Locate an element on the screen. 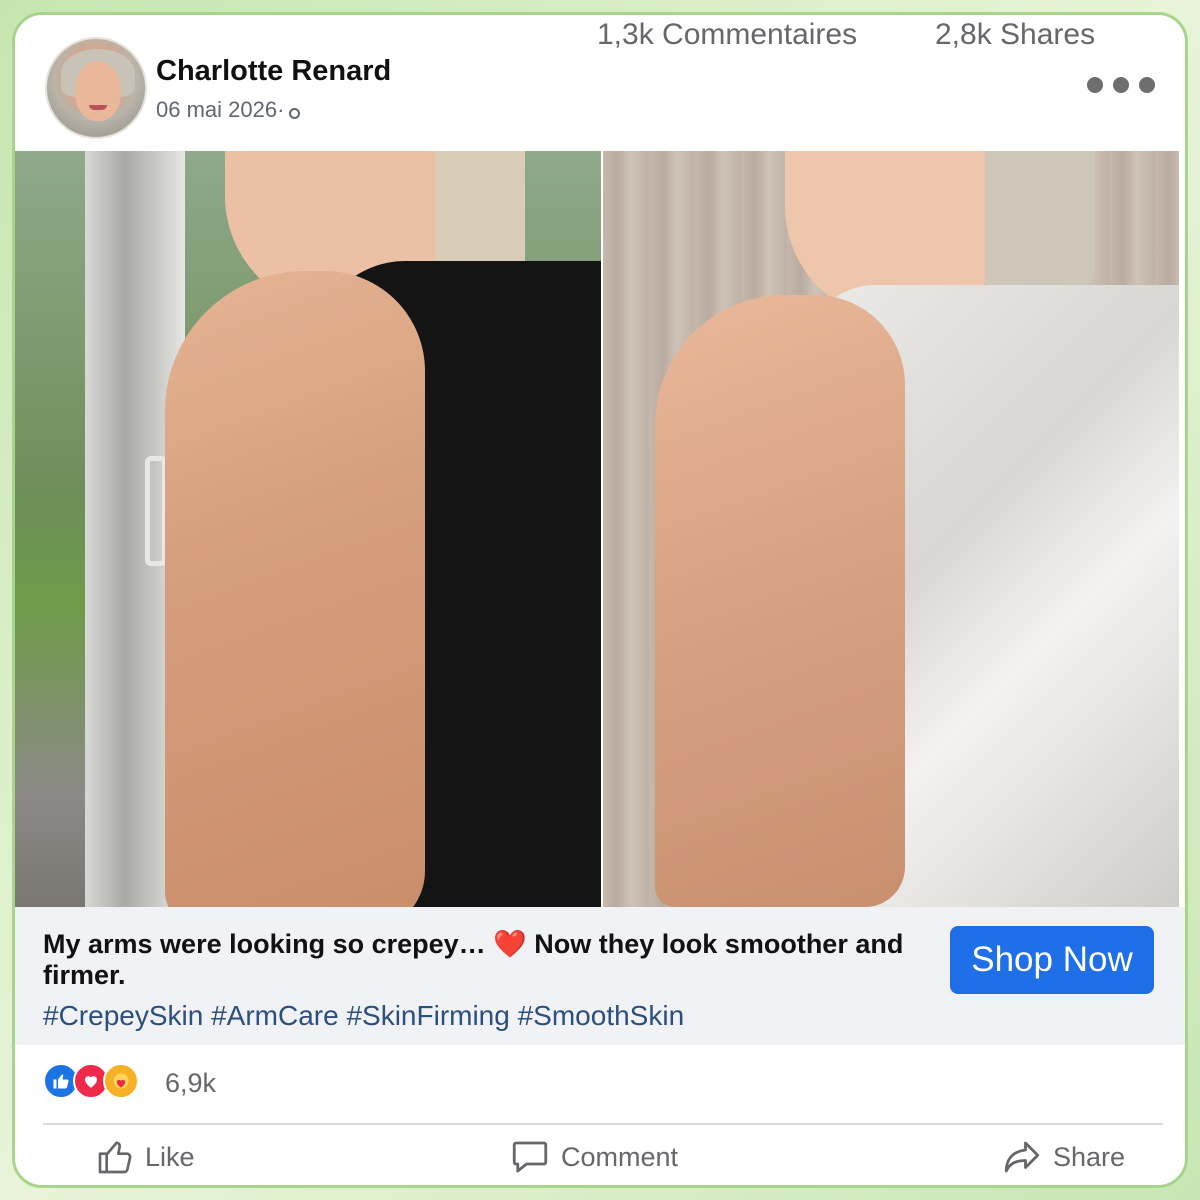 The height and width of the screenshot is (1200, 1200). share-icon is located at coordinates (1022, 1157).